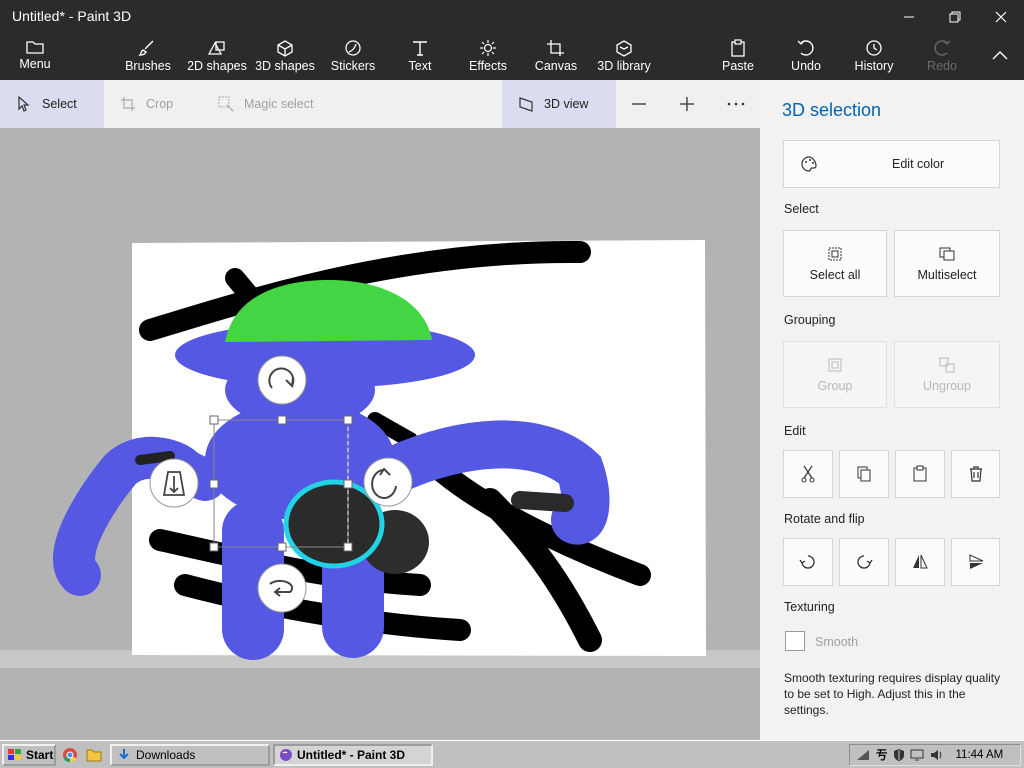 Image resolution: width=1024 pixels, height=768 pixels. Describe the element at coordinates (488, 48) in the screenshot. I see `sun-icon` at that location.